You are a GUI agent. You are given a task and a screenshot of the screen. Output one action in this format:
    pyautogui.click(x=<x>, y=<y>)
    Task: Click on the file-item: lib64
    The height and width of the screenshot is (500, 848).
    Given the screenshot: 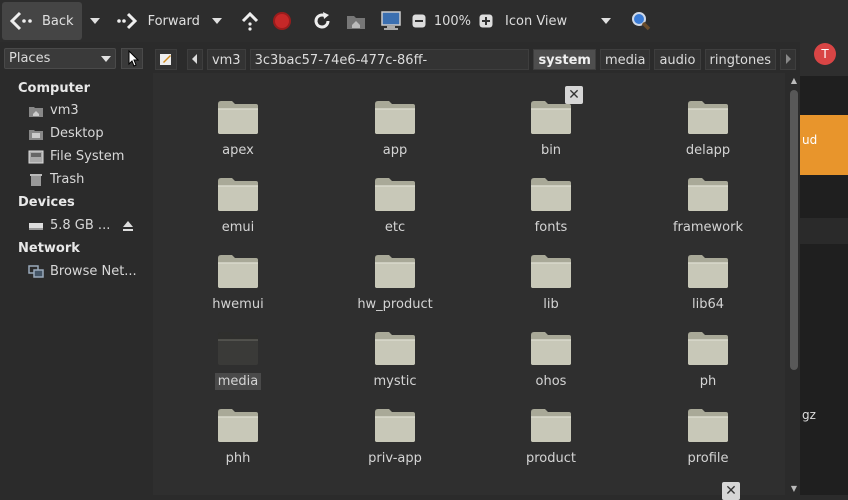 What is the action you would take?
    pyautogui.click(x=708, y=282)
    